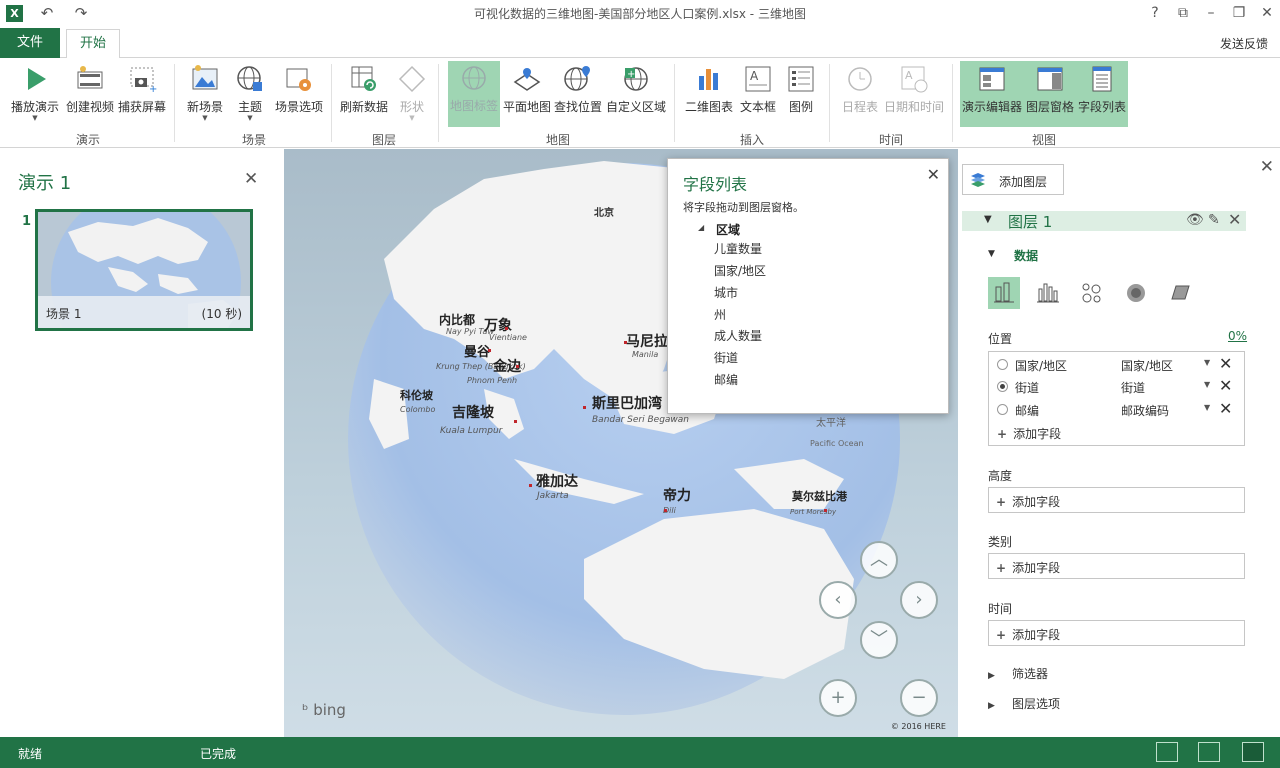  Describe the element at coordinates (1116, 365) in the screenshot. I see `location-row: 国家/地区 国家/地区 ▼ ✕` at that location.